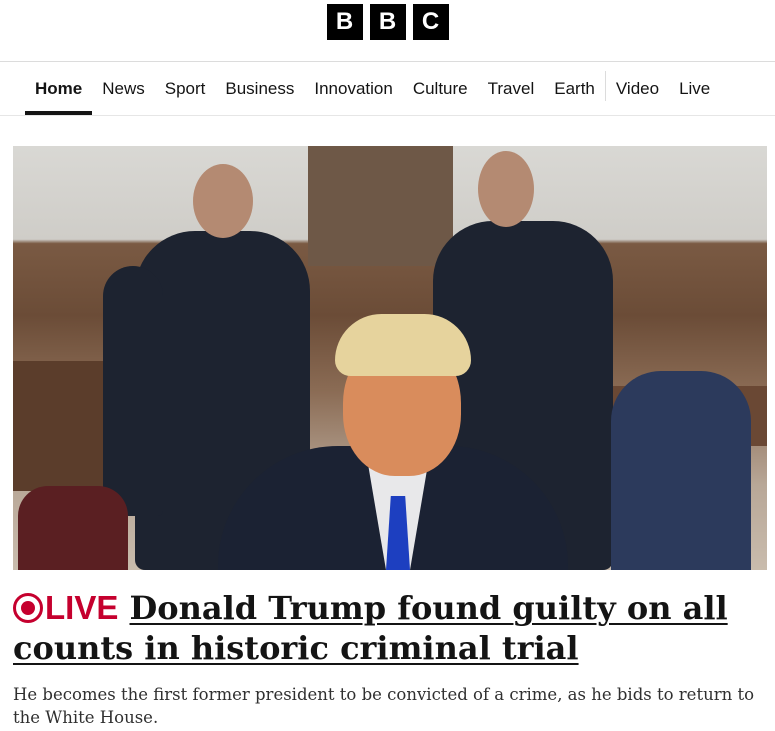 The width and height of the screenshot is (775, 731). Describe the element at coordinates (73, 528) in the screenshot. I see `courtroom-chair` at that location.